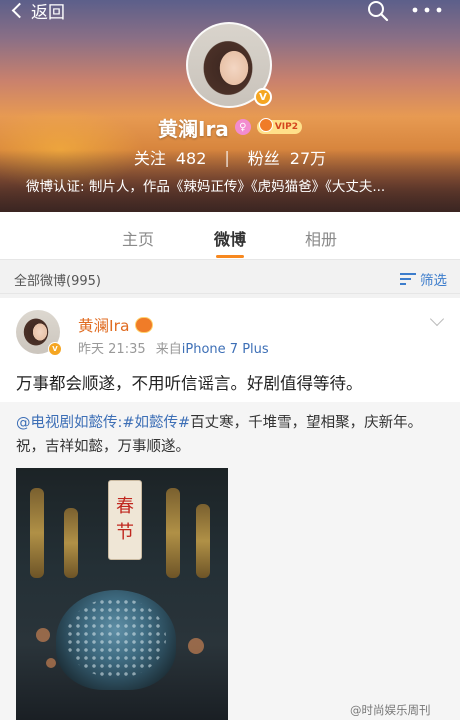 The image size is (460, 720). Describe the element at coordinates (230, 256) in the screenshot. I see `active-tab-indicator` at that location.